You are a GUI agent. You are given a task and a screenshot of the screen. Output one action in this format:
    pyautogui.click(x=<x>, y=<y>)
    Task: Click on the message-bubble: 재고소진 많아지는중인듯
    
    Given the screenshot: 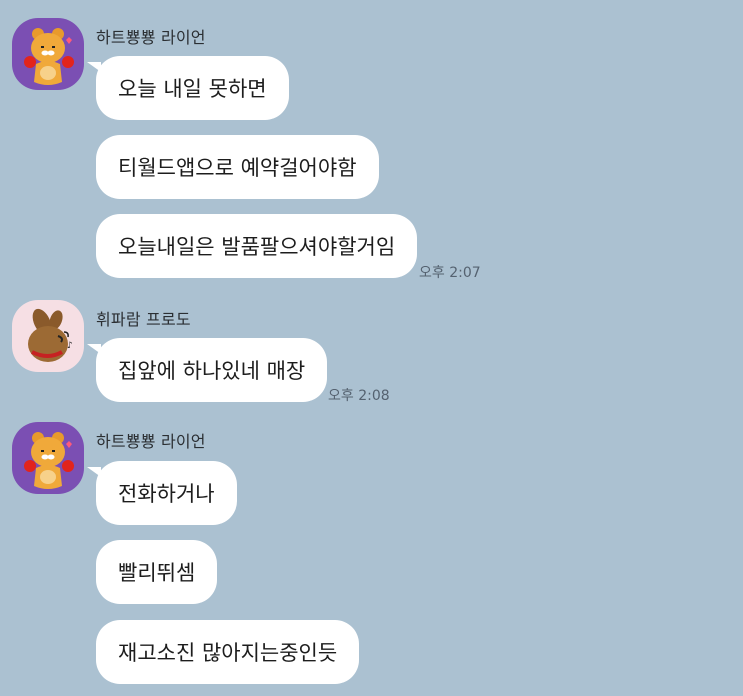 What is the action you would take?
    pyautogui.click(x=228, y=652)
    